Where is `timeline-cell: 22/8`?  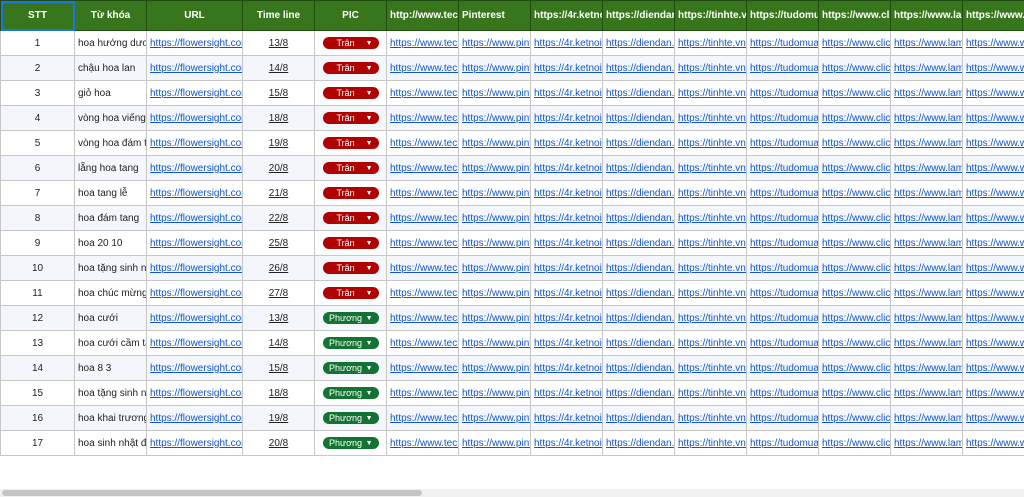 timeline-cell: 22/8 is located at coordinates (278, 218).